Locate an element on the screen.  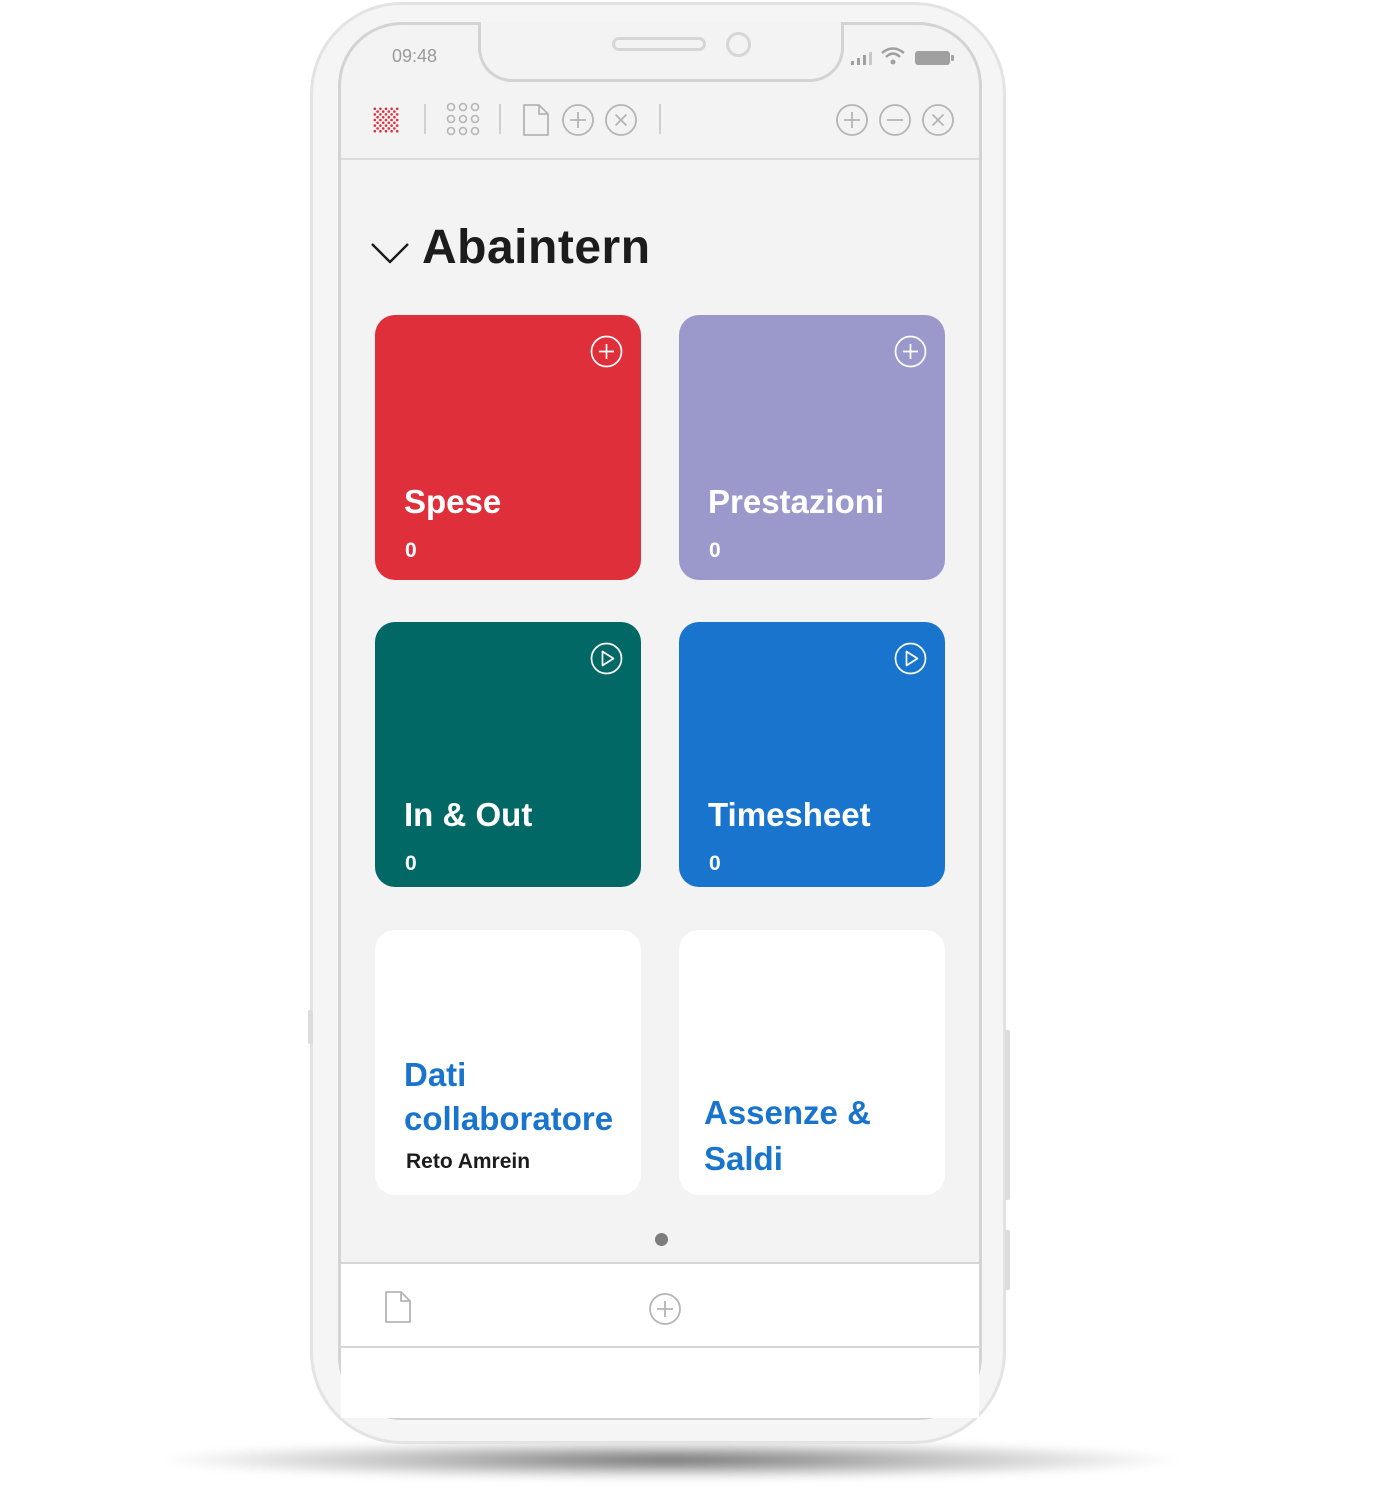
battery-icon is located at coordinates (934, 58).